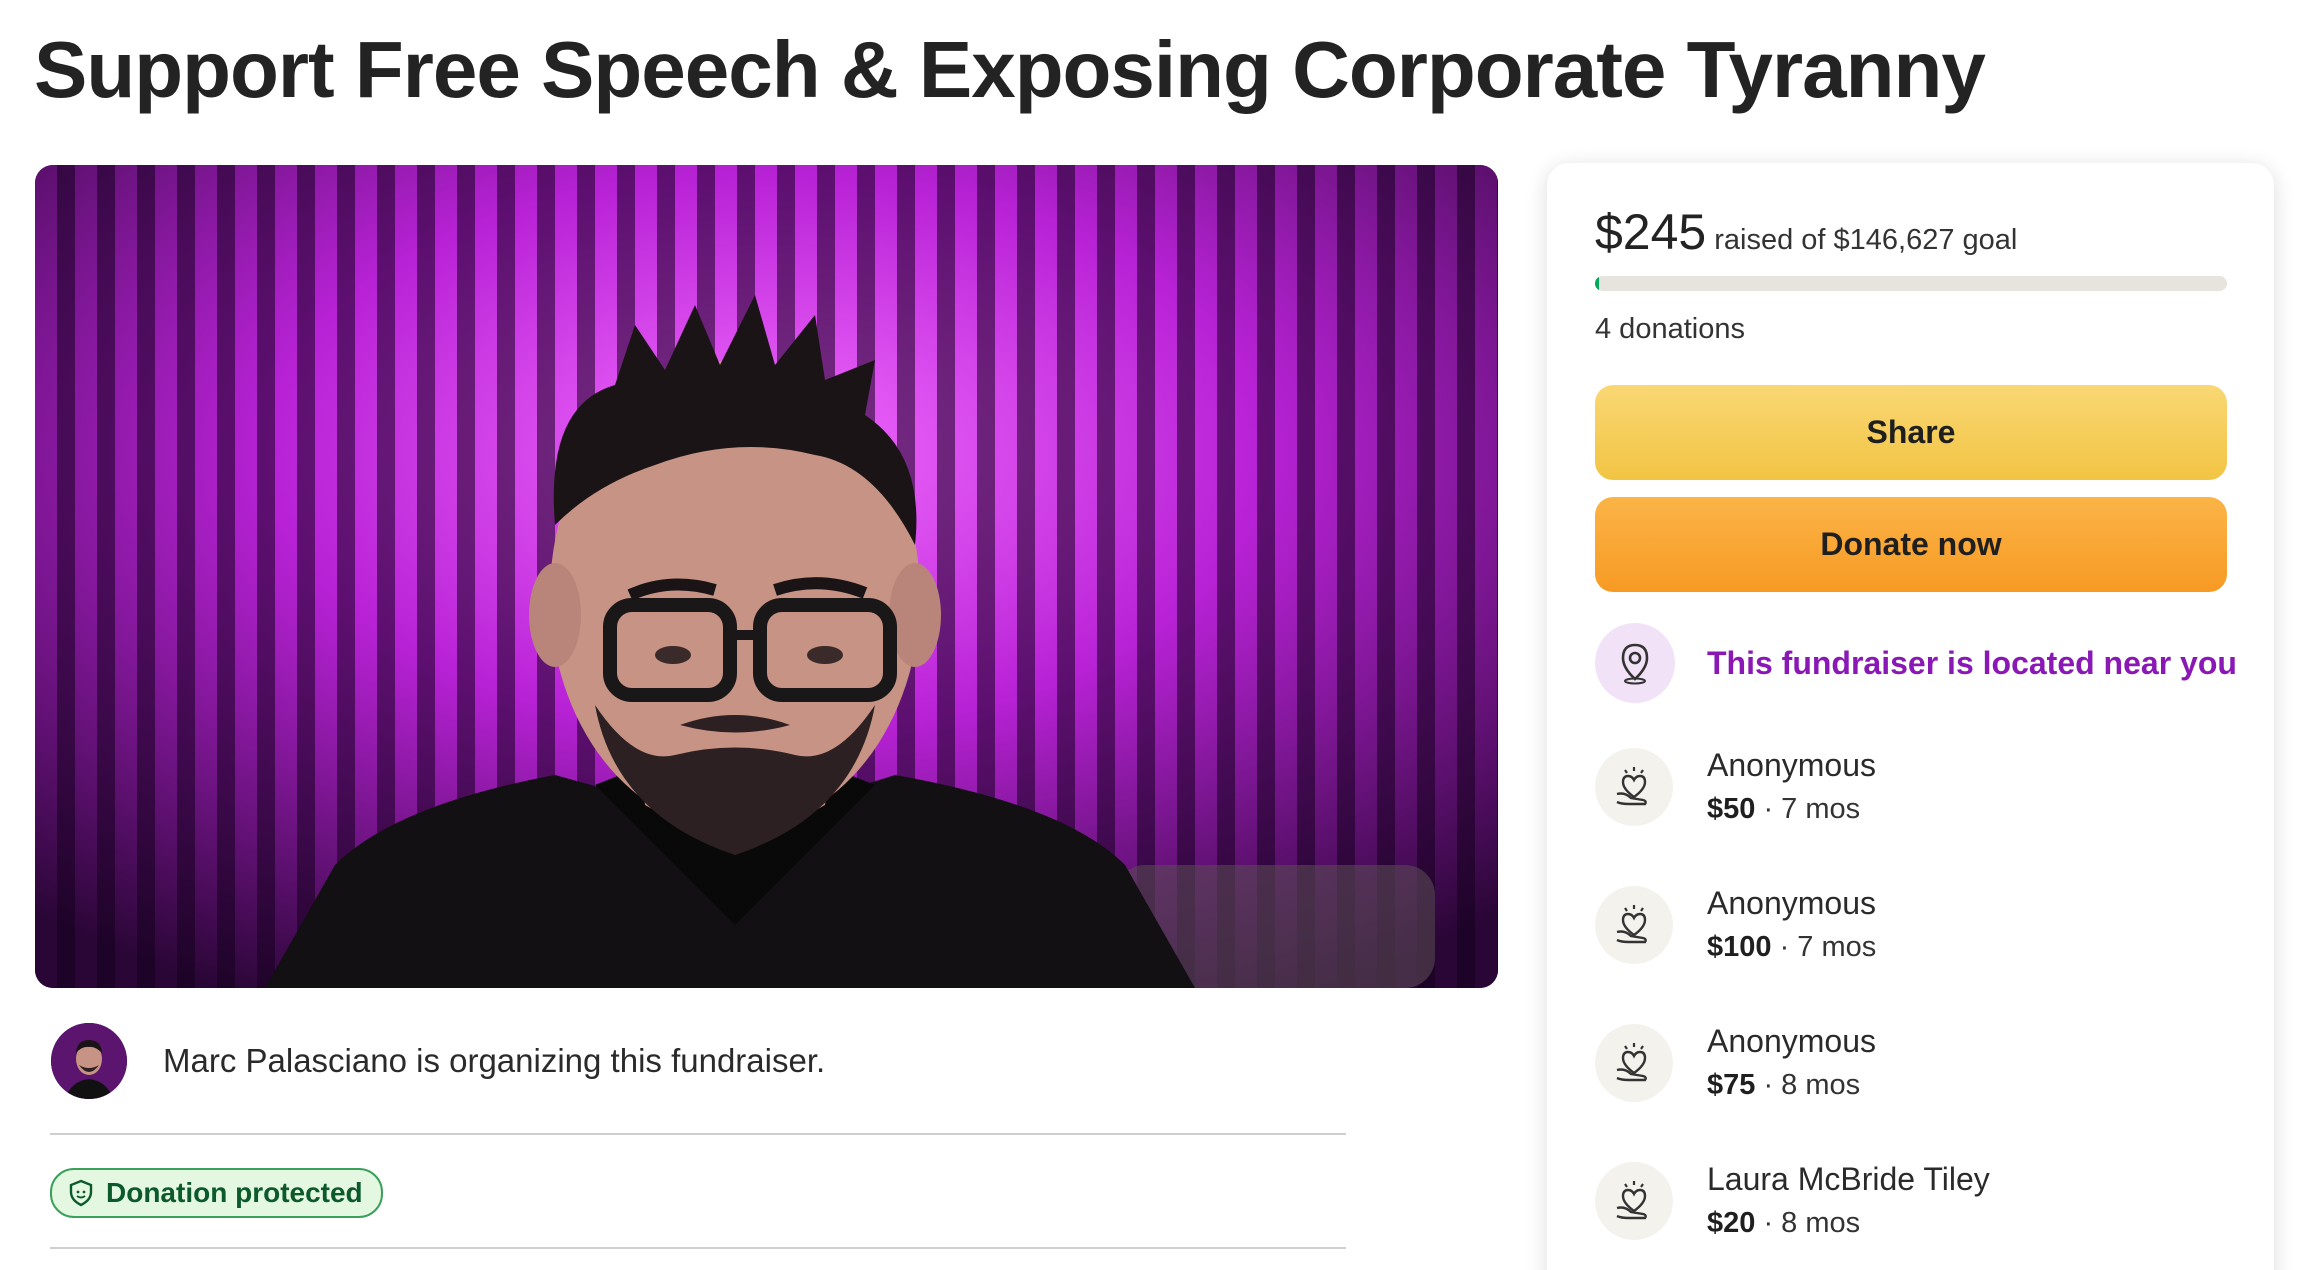 The image size is (2310, 1270). What do you see at coordinates (1911, 283) in the screenshot?
I see `progress-bar` at bounding box center [1911, 283].